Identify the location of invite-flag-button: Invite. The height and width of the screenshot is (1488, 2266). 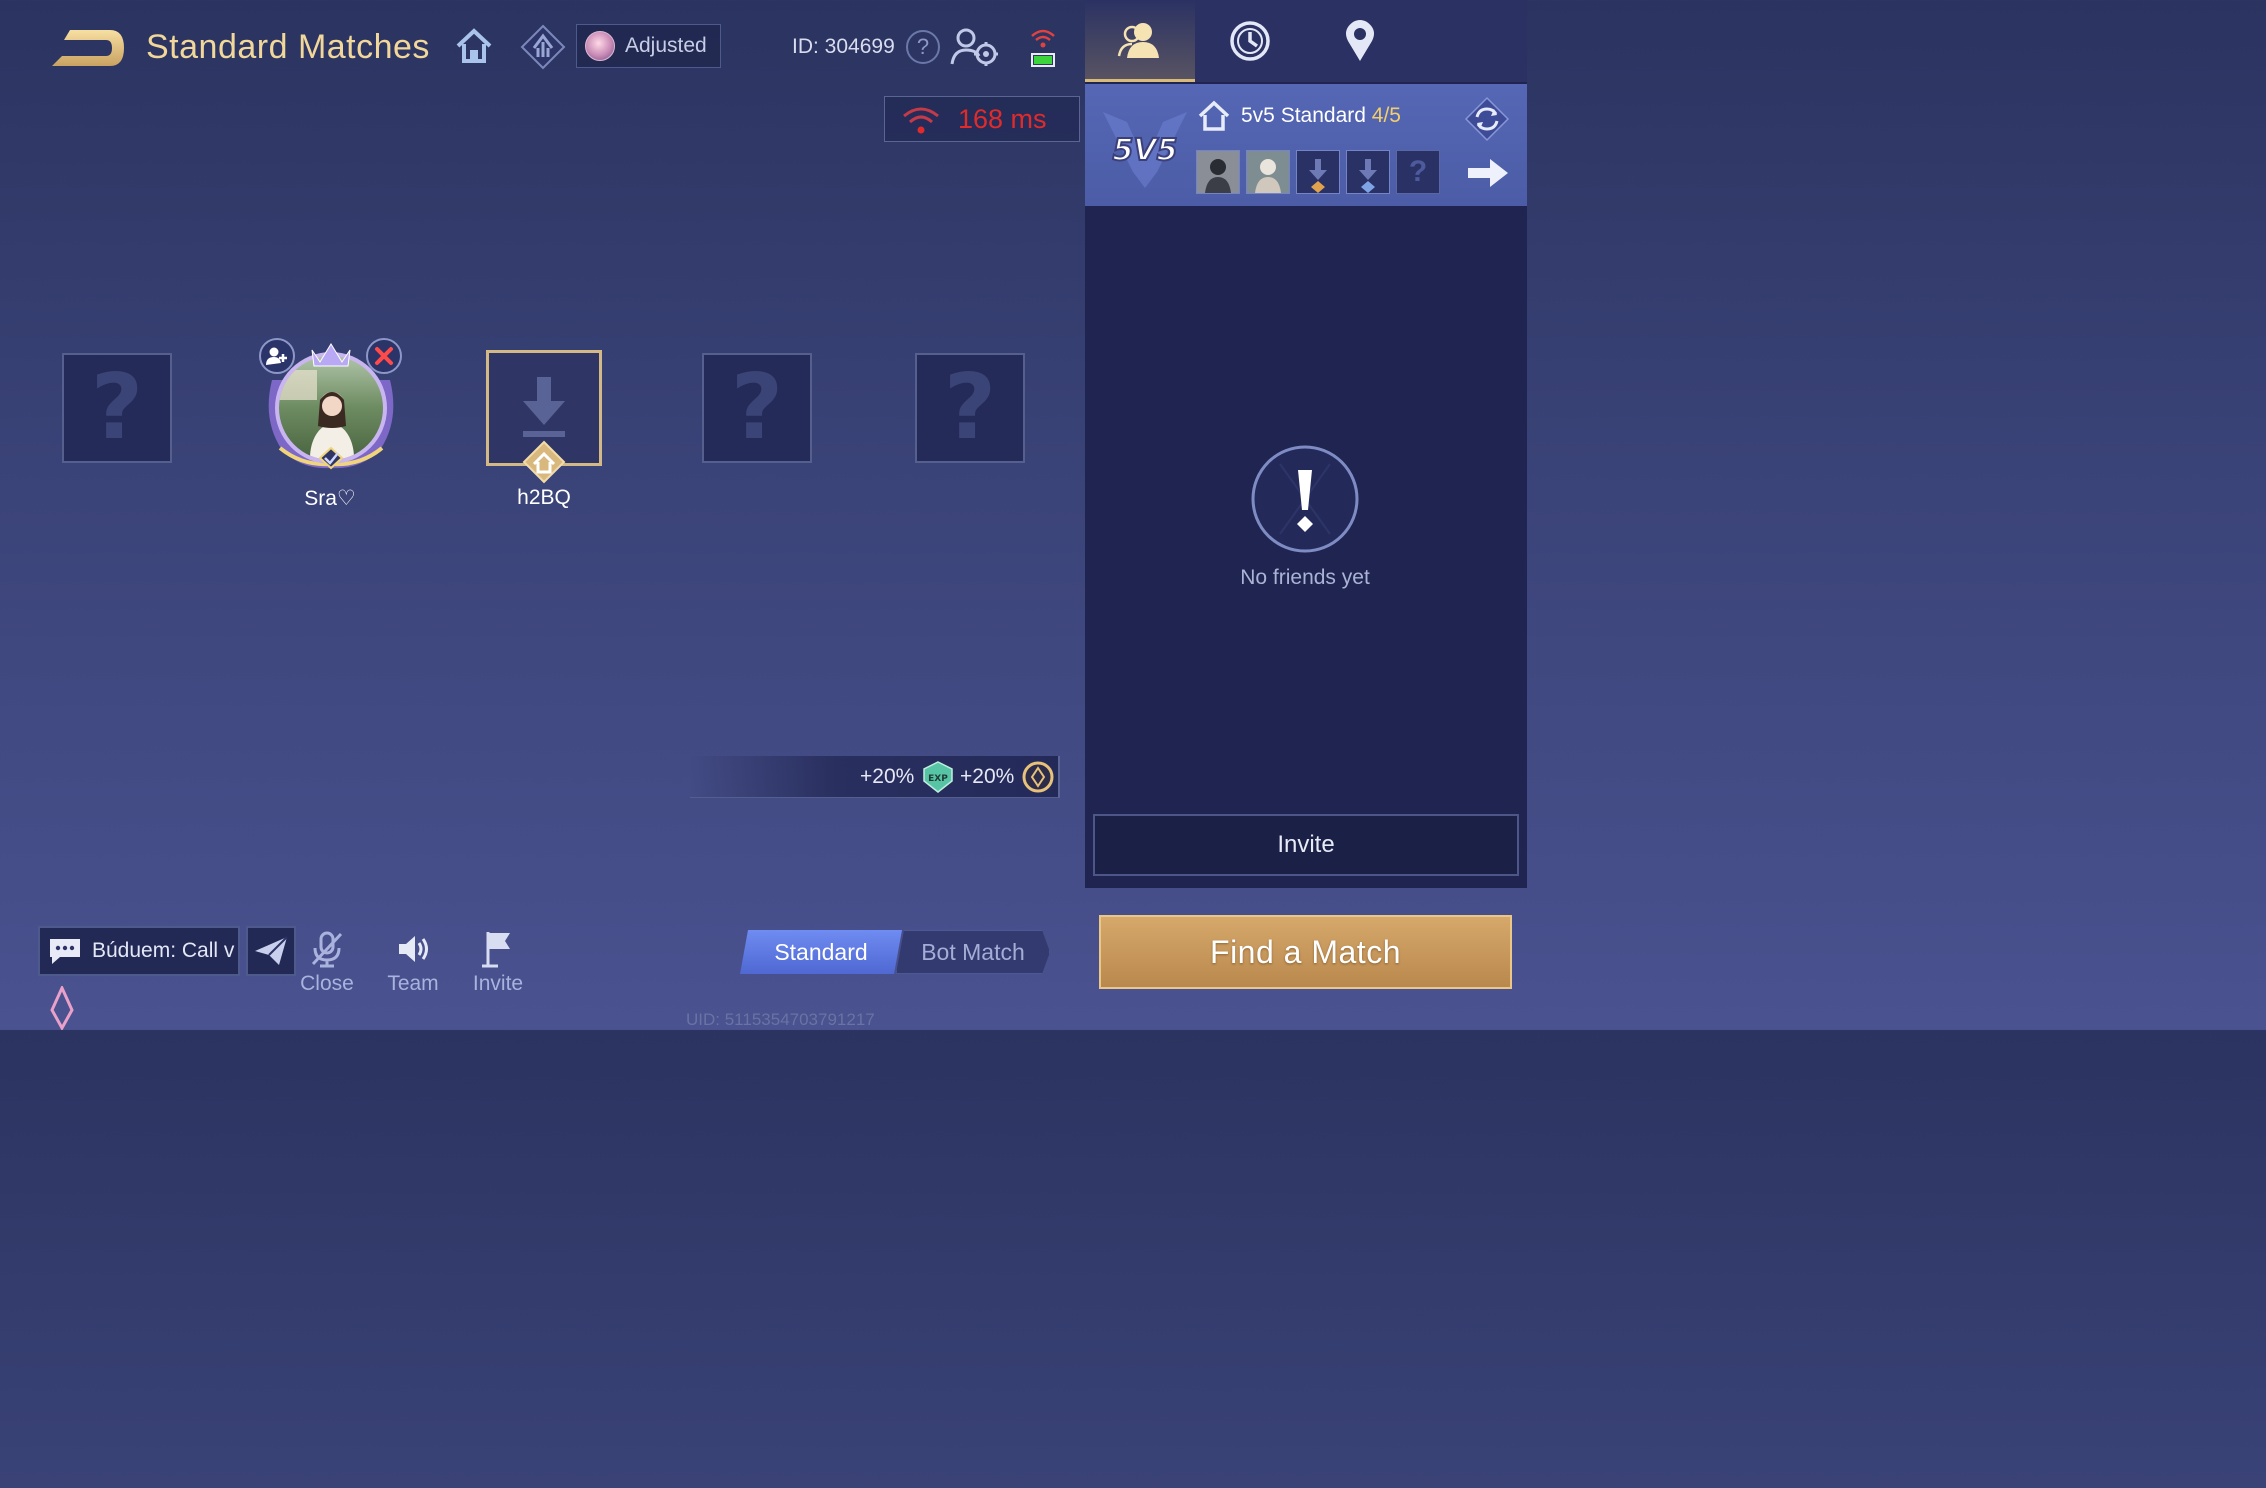
(498, 962).